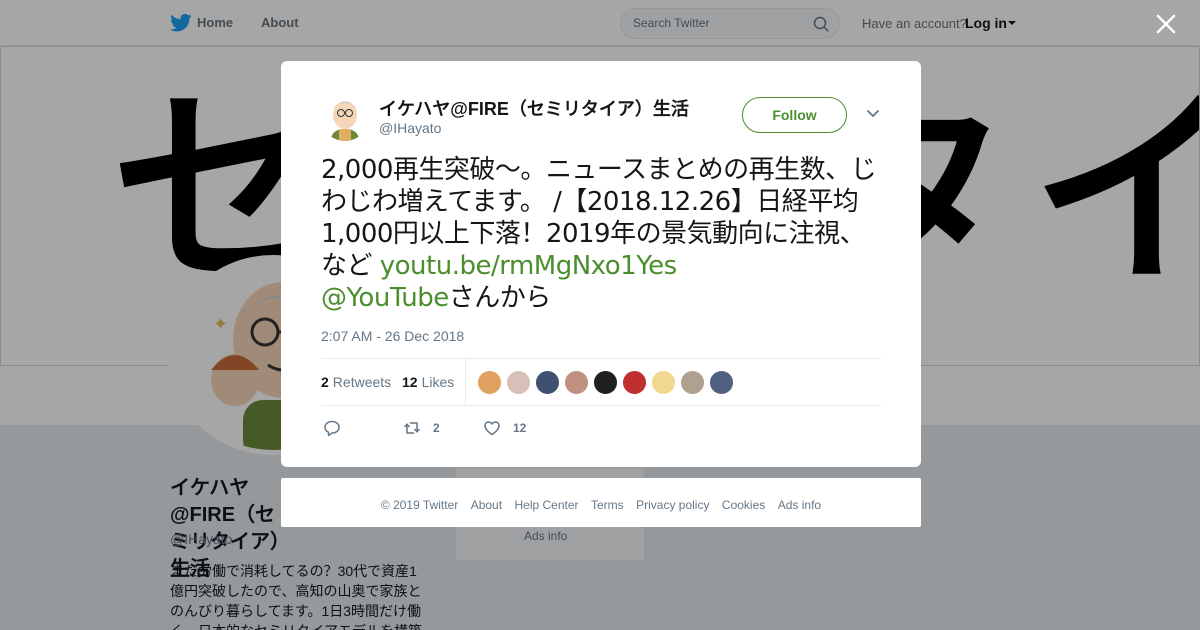  I want to click on tweet-author-handle: @IHayato, so click(410, 128).